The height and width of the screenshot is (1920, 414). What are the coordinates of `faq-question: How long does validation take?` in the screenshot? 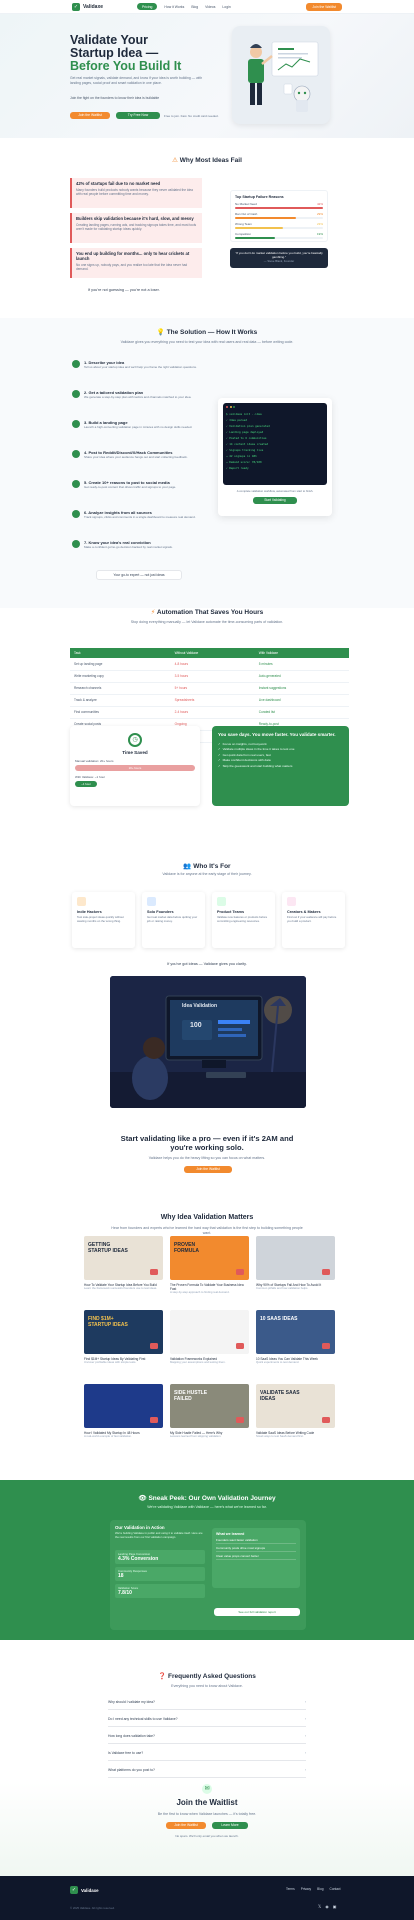 It's located at (131, 1736).